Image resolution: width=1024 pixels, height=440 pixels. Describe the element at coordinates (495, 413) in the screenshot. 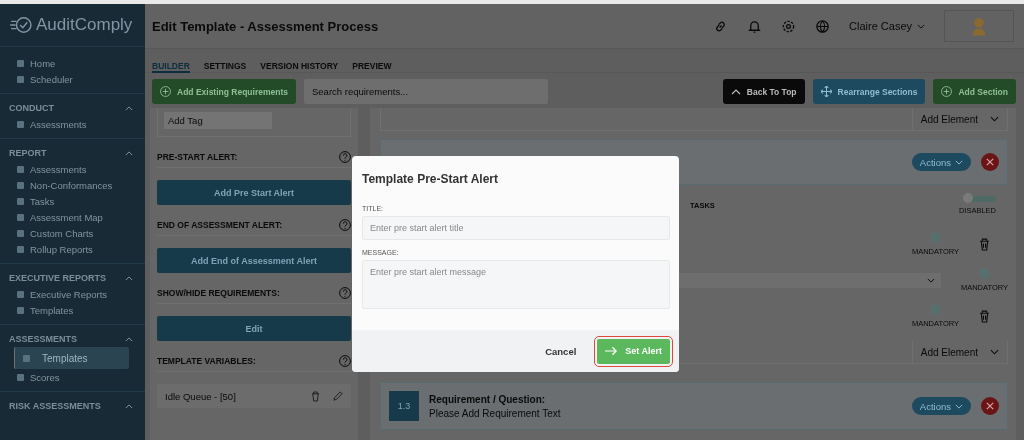

I see `requirement-text: Please Add Requirement Text` at that location.